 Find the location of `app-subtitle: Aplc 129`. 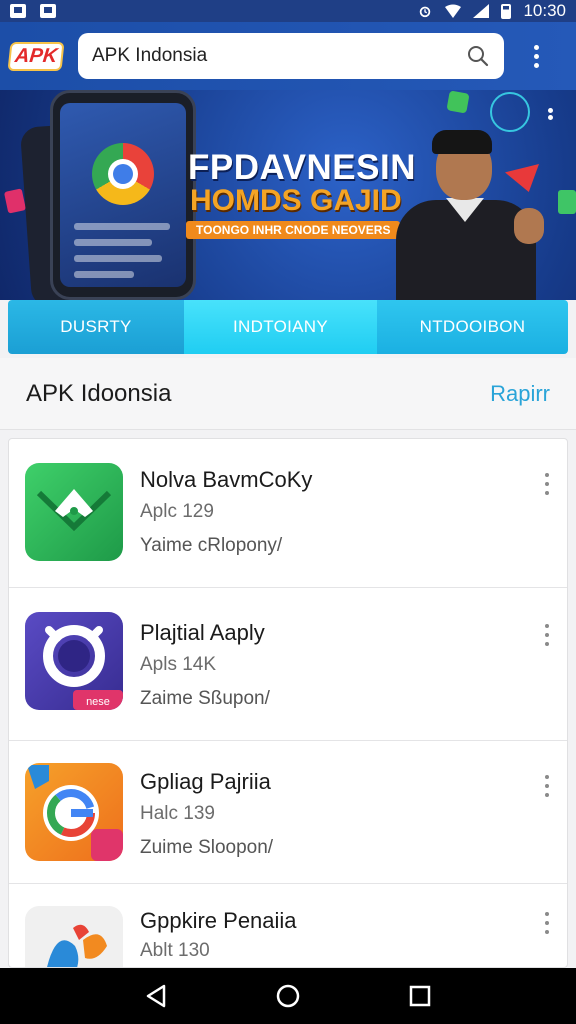

app-subtitle: Aplc 129 is located at coordinates (177, 511).